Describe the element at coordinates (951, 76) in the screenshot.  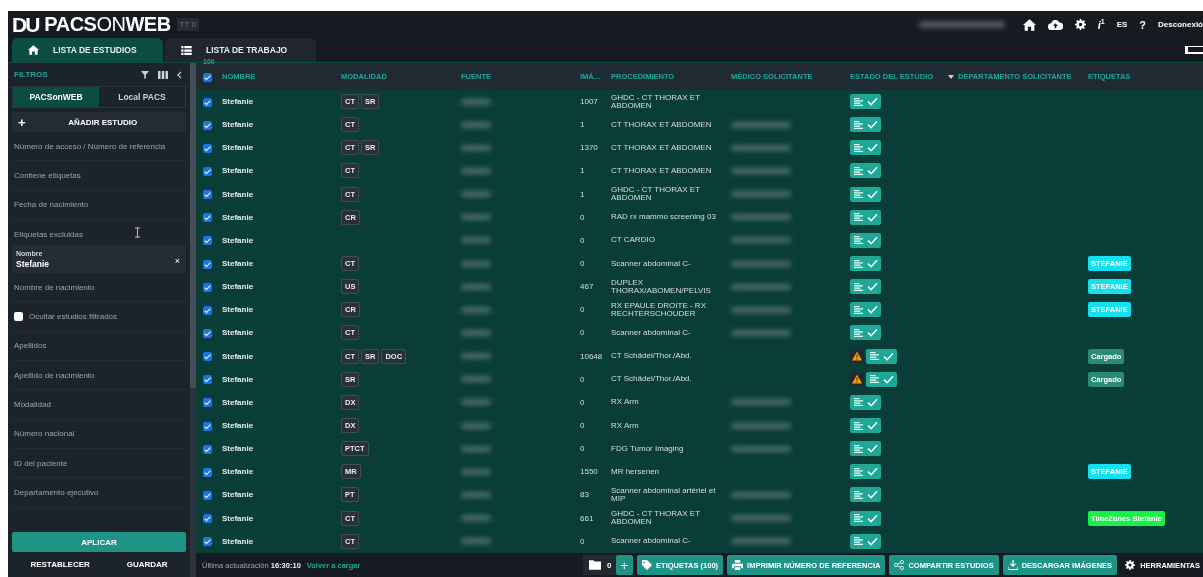
I see `sort-icon` at that location.